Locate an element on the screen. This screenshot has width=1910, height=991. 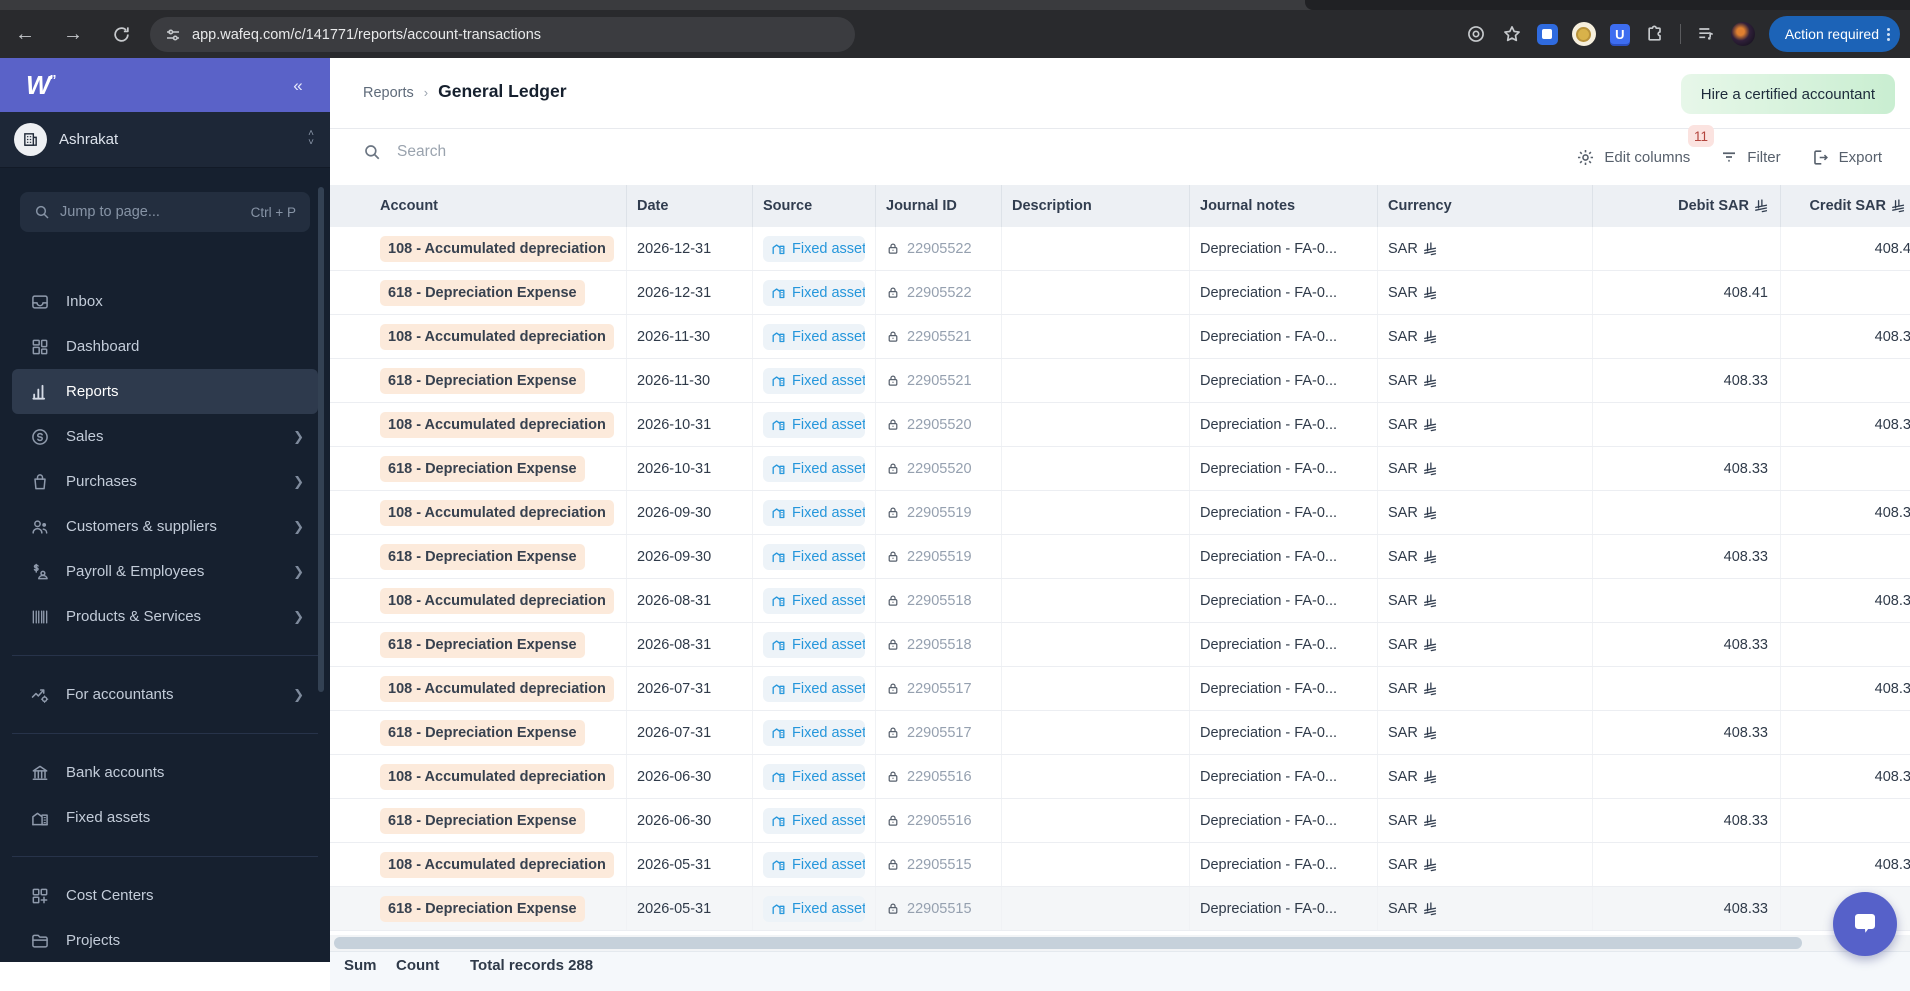
column-header-debit: Debit SAR is located at coordinates (1687, 206).